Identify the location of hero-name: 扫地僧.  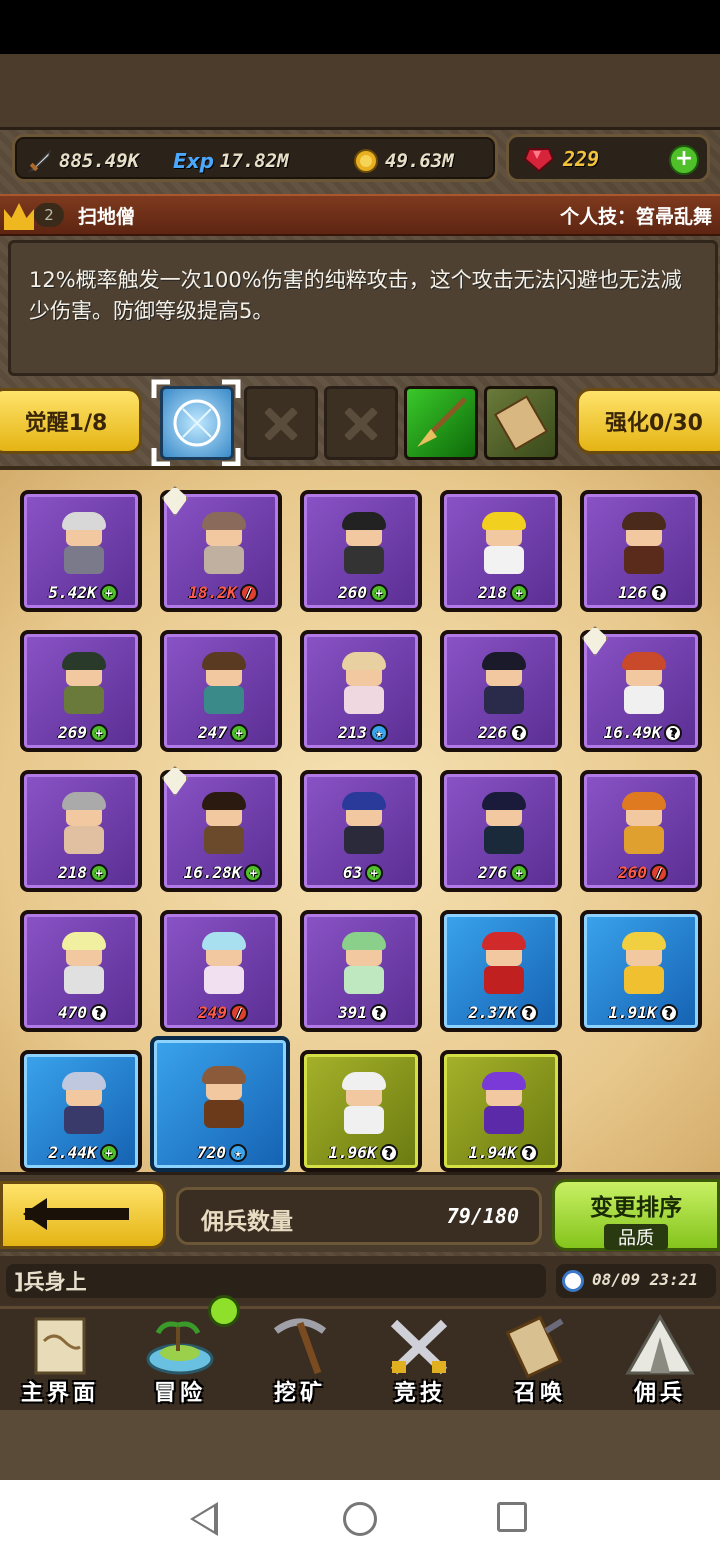
(107, 217).